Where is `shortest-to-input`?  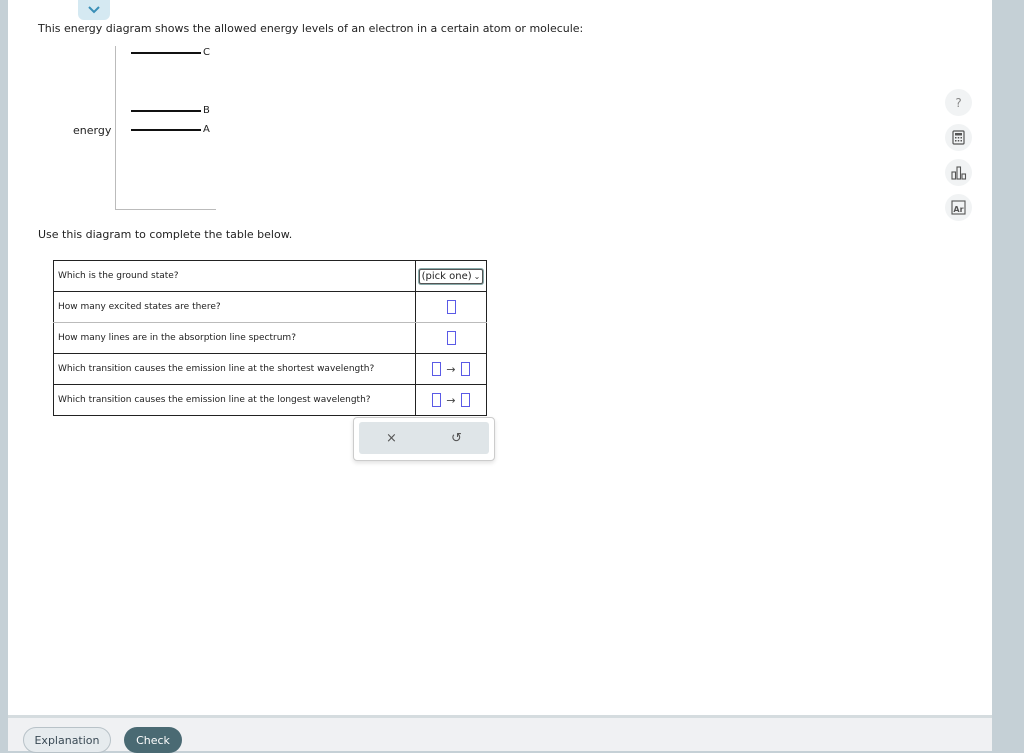 shortest-to-input is located at coordinates (465, 369).